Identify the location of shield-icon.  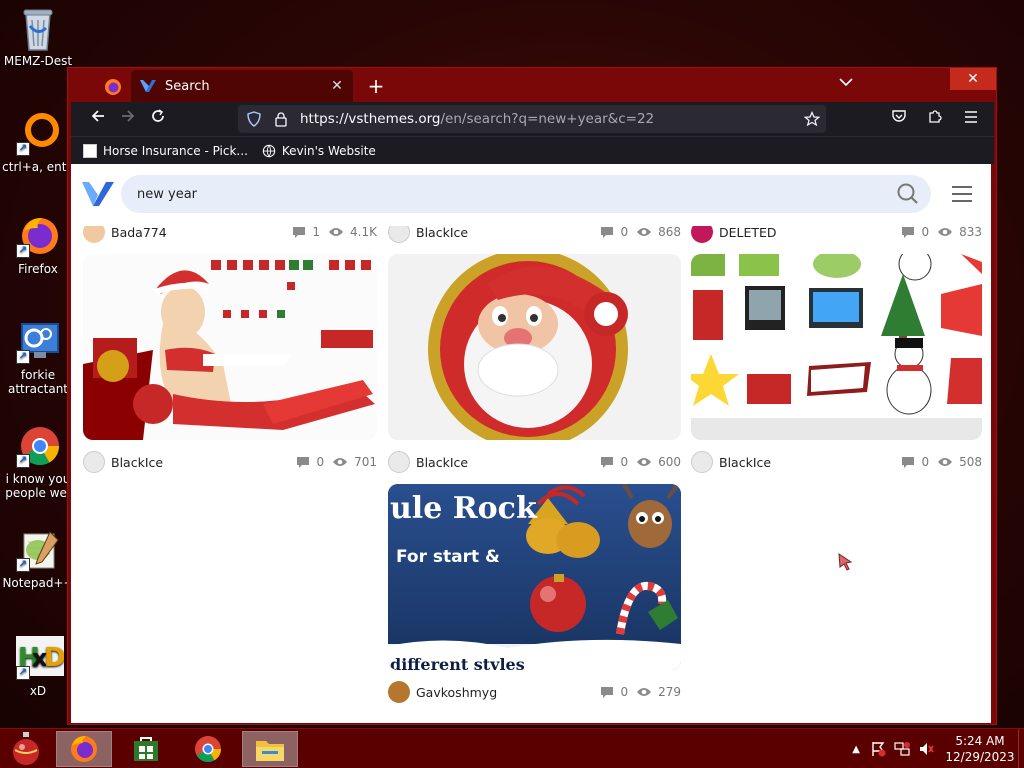
(254, 119).